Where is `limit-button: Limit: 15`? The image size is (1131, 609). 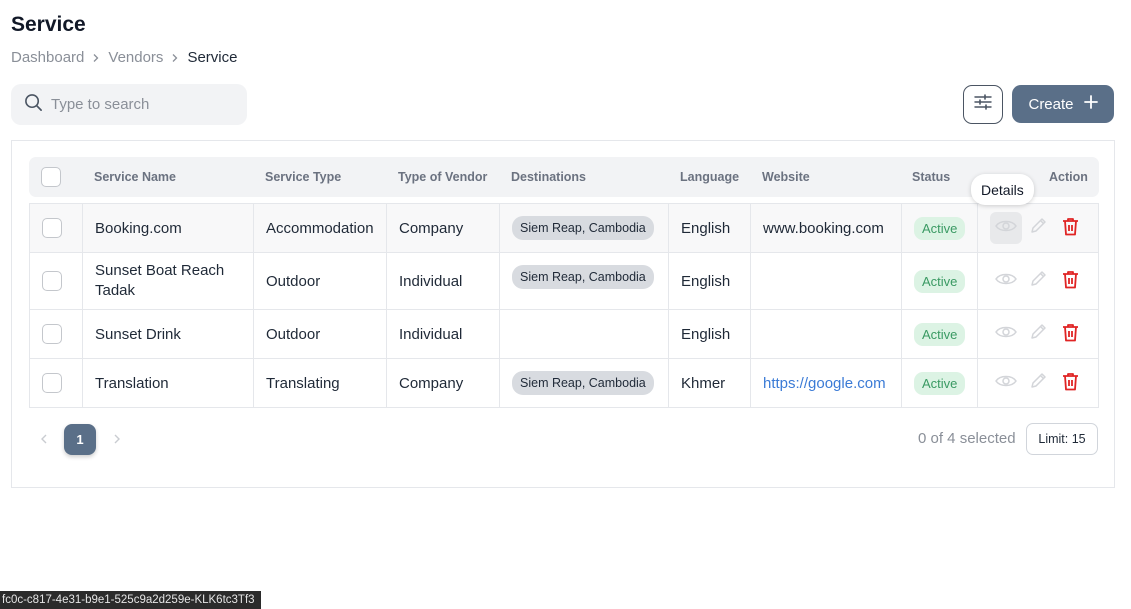 limit-button: Limit: 15 is located at coordinates (1062, 439).